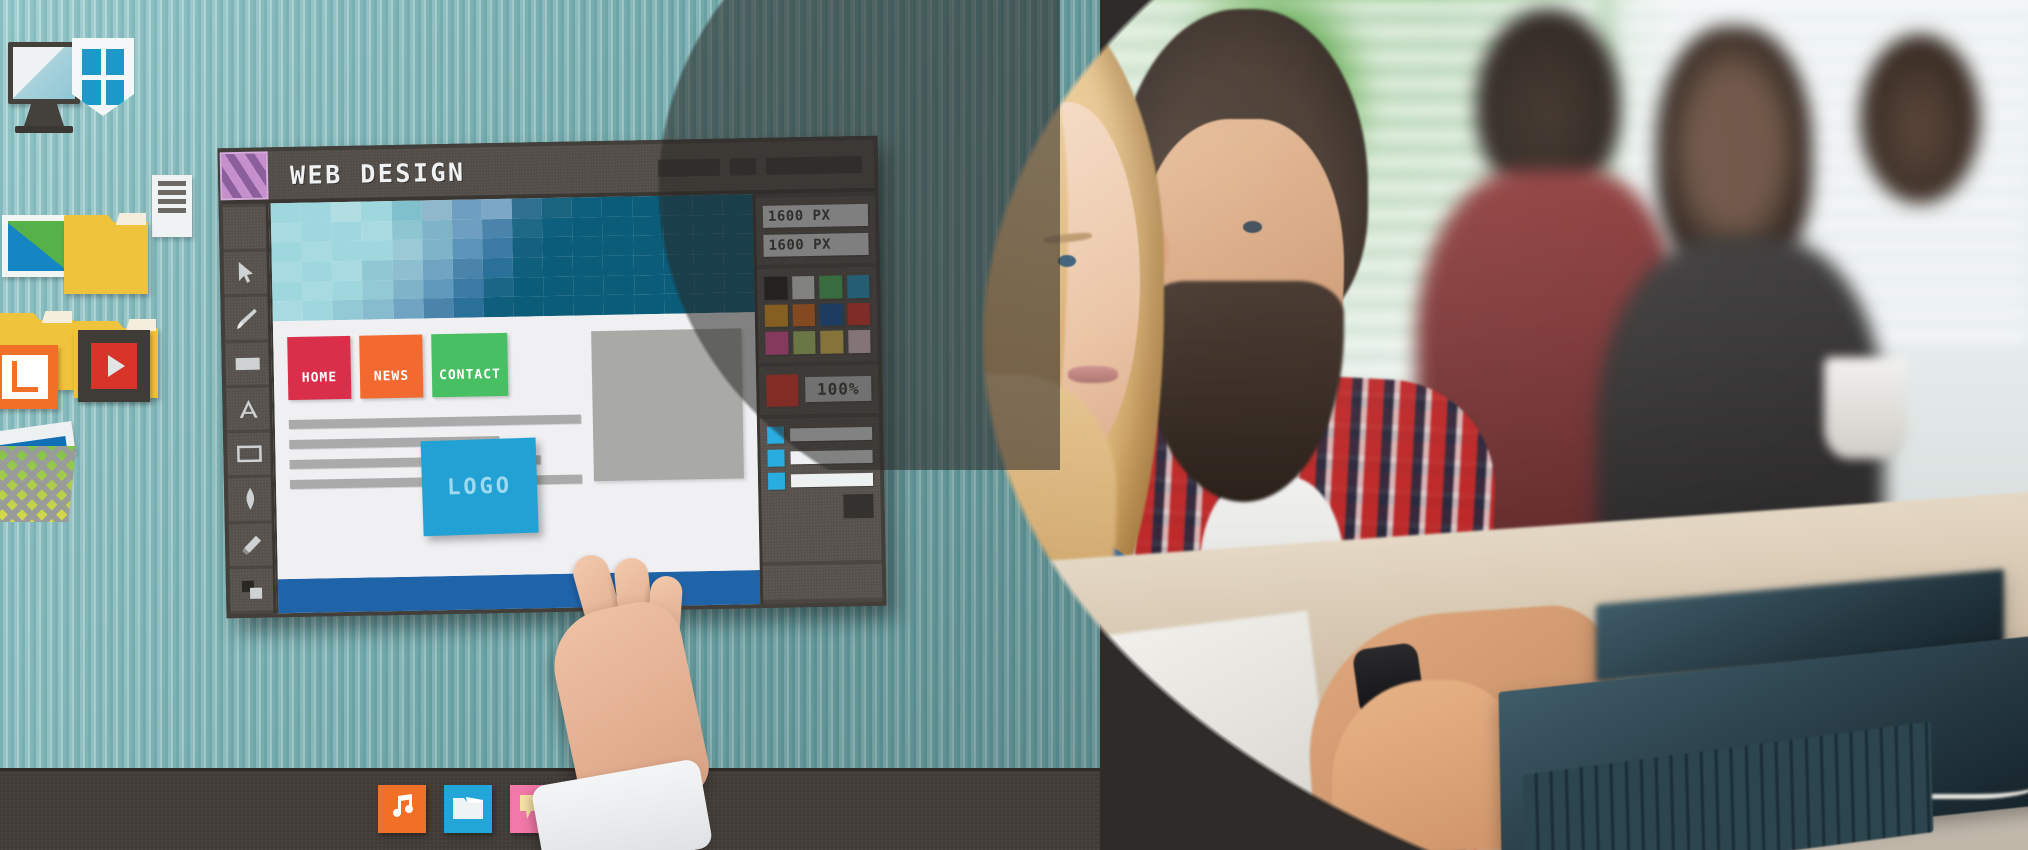 This screenshot has height=850, width=2028. I want to click on design-canvas: HOME NEWS CONTACT LOGO, so click(514, 404).